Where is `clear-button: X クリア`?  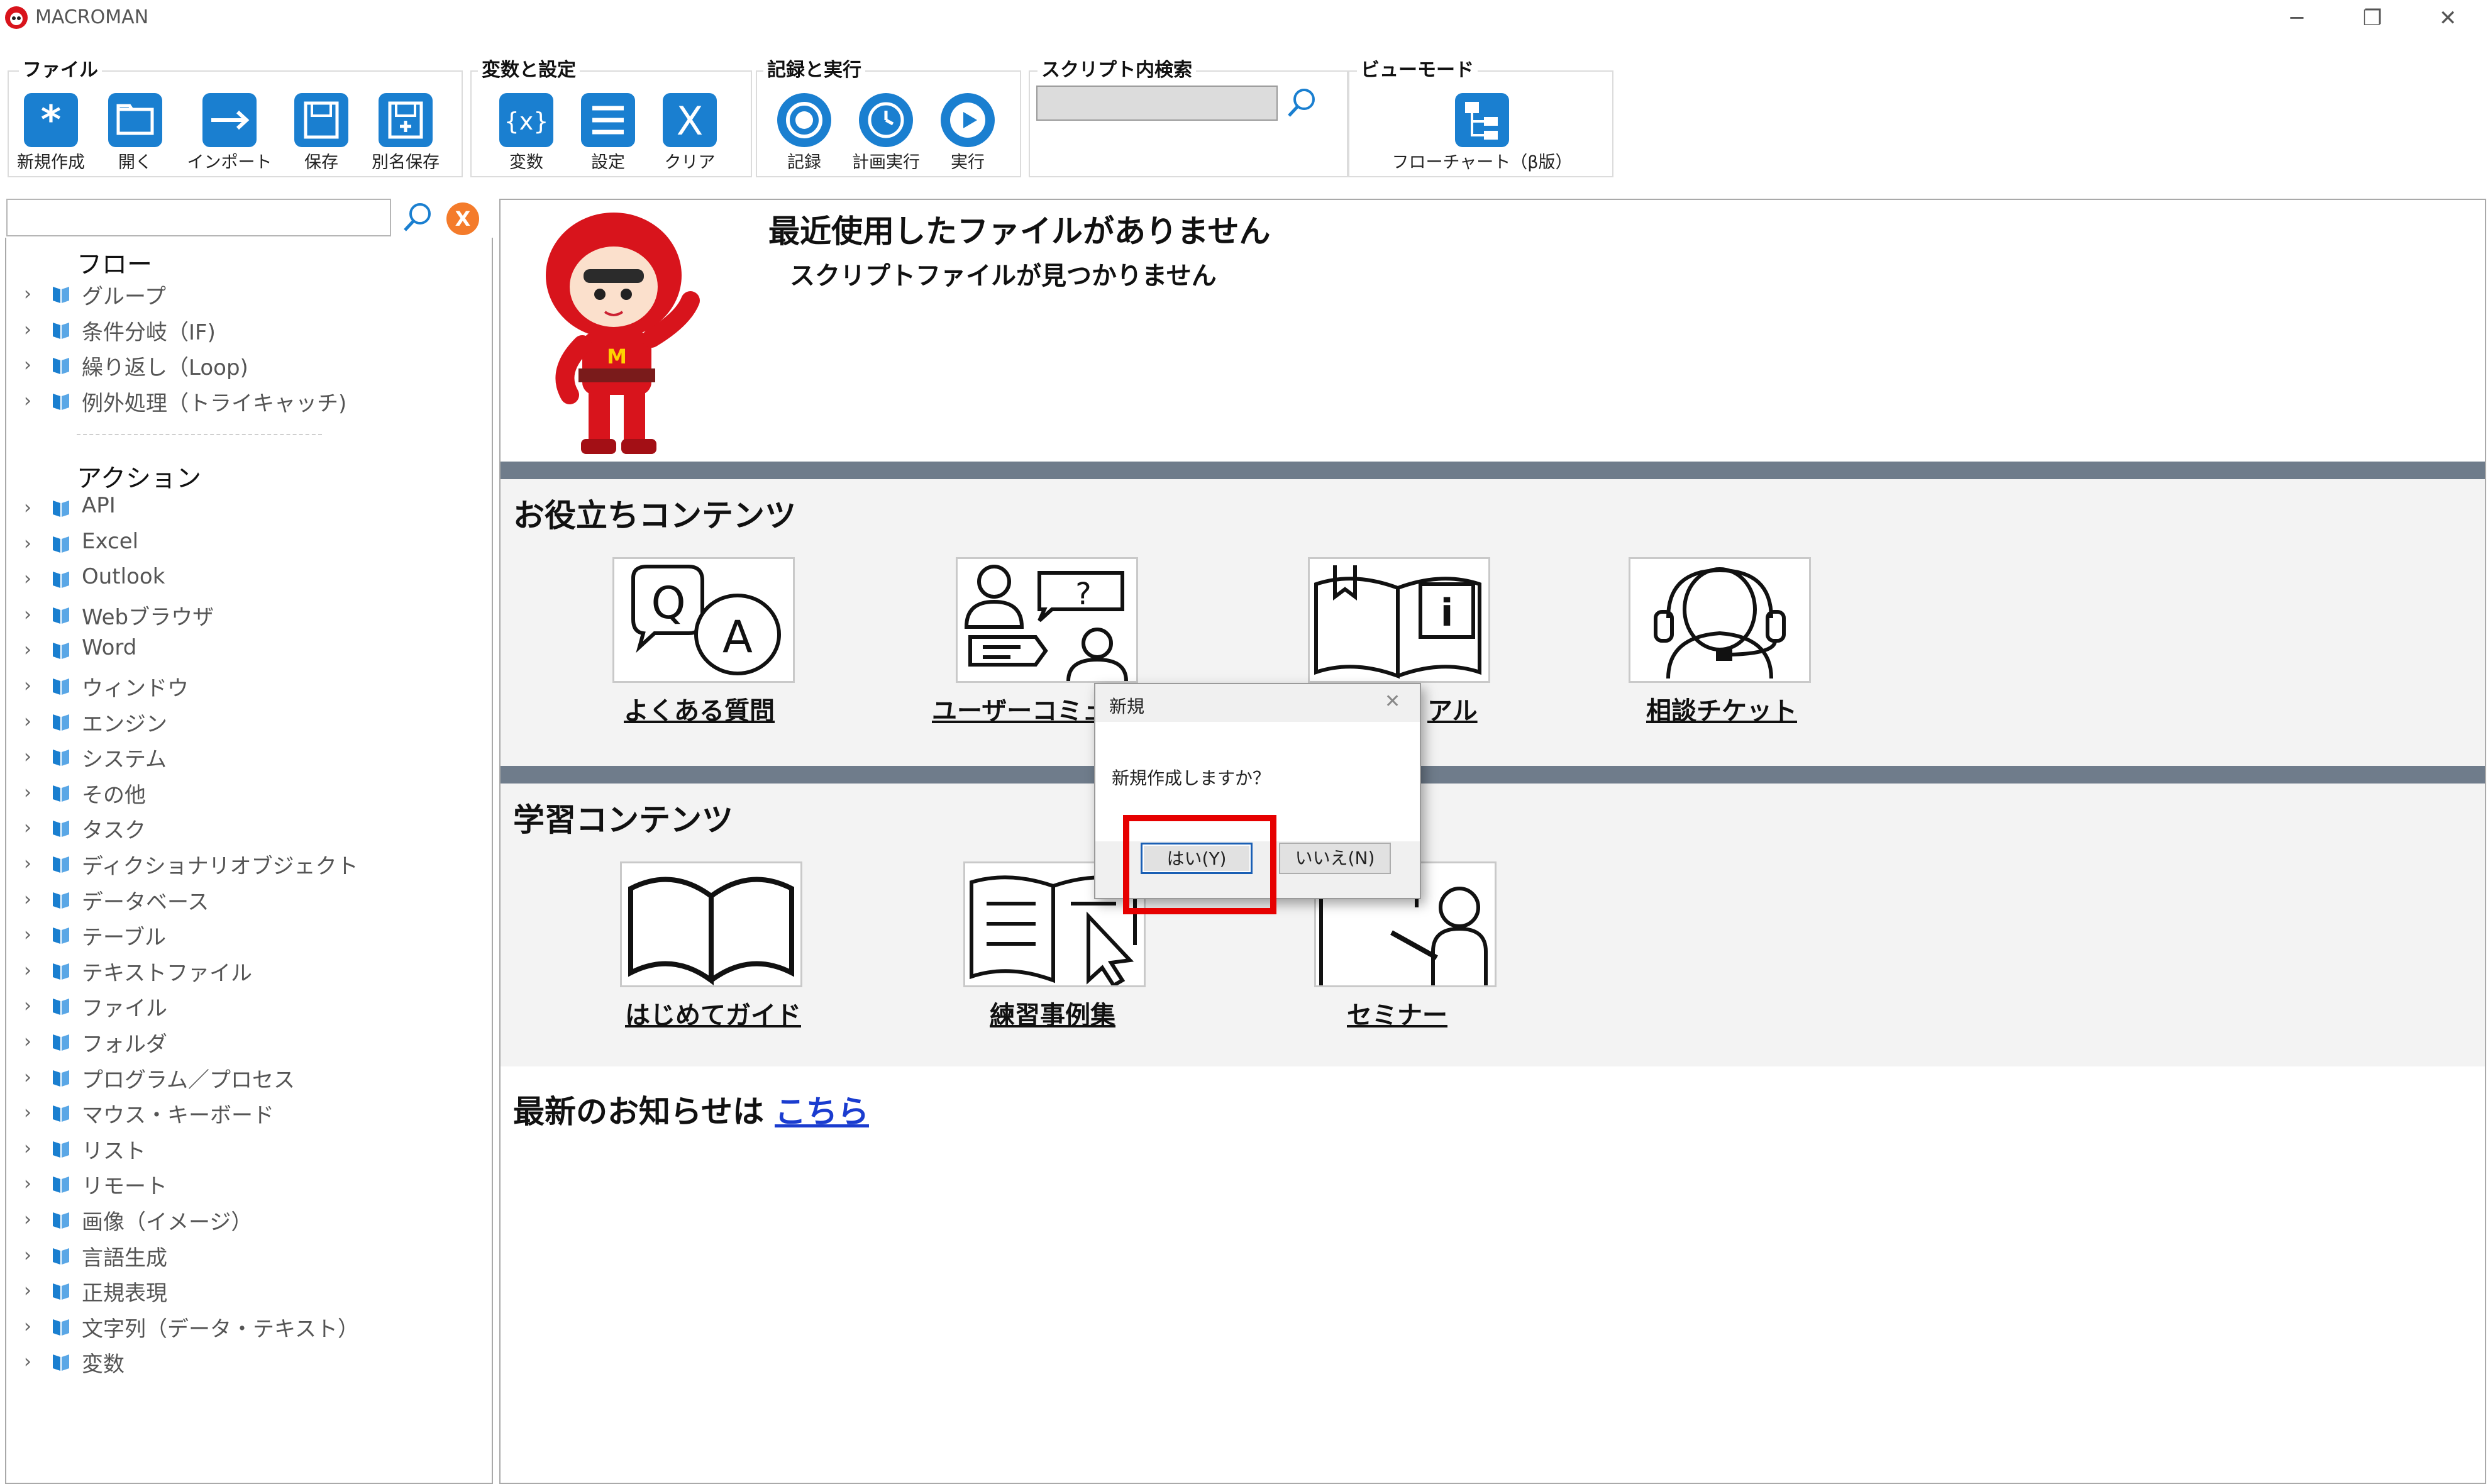
clear-button: X クリア is located at coordinates (690, 132).